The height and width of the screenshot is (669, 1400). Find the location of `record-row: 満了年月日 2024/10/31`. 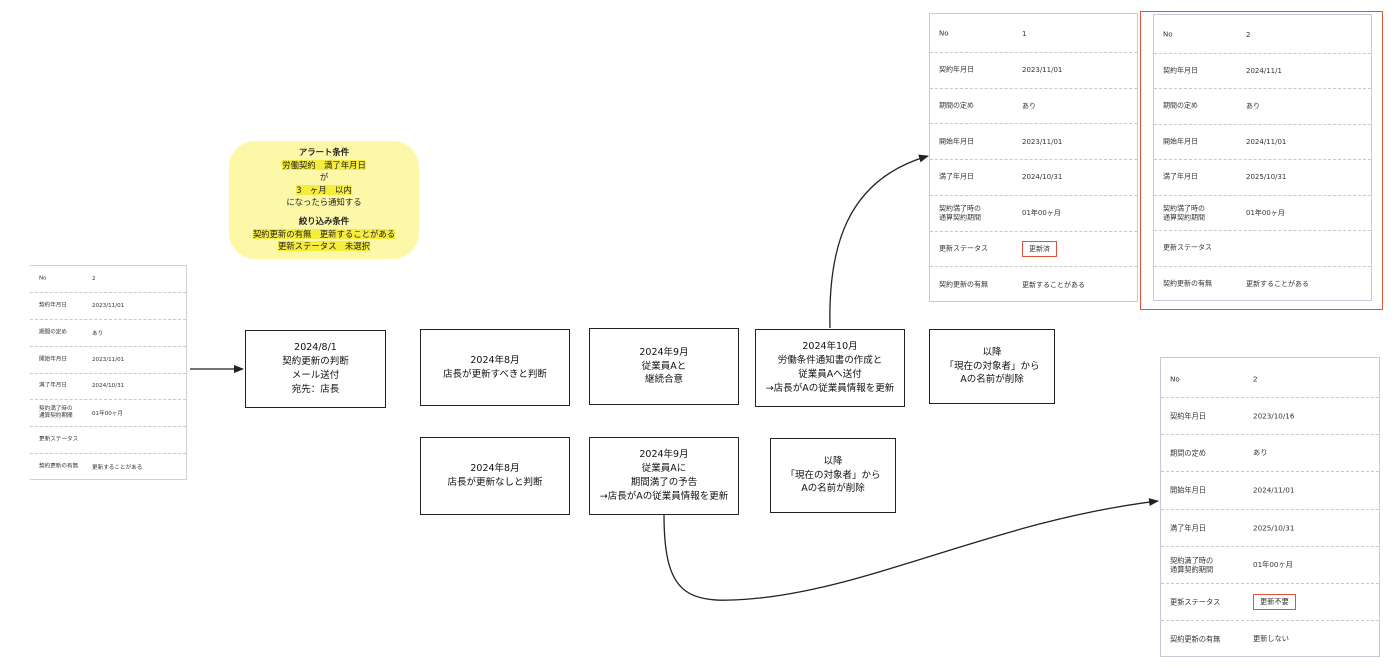

record-row: 満了年月日 2024/10/31 is located at coordinates (108, 387).